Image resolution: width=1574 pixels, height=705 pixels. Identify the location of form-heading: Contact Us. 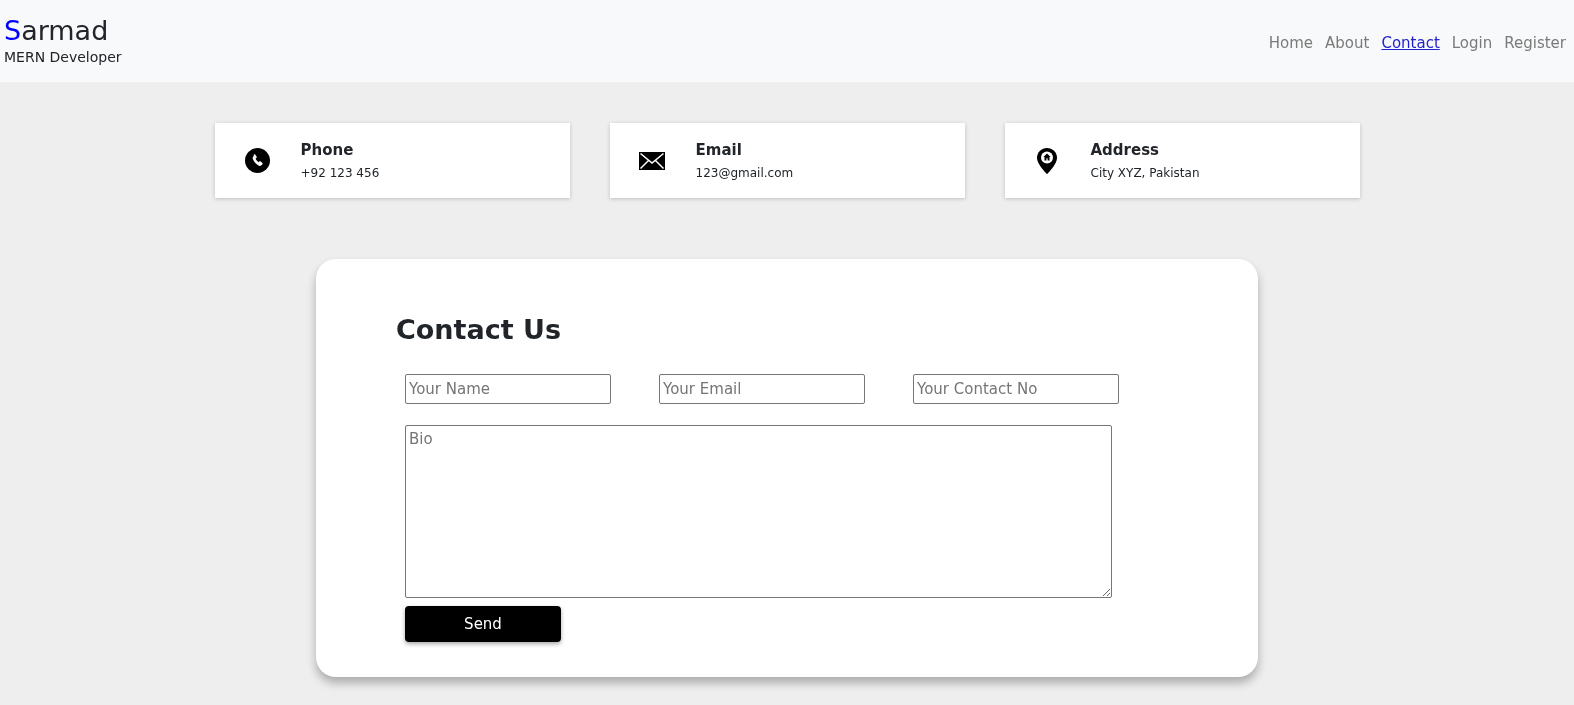
(479, 330).